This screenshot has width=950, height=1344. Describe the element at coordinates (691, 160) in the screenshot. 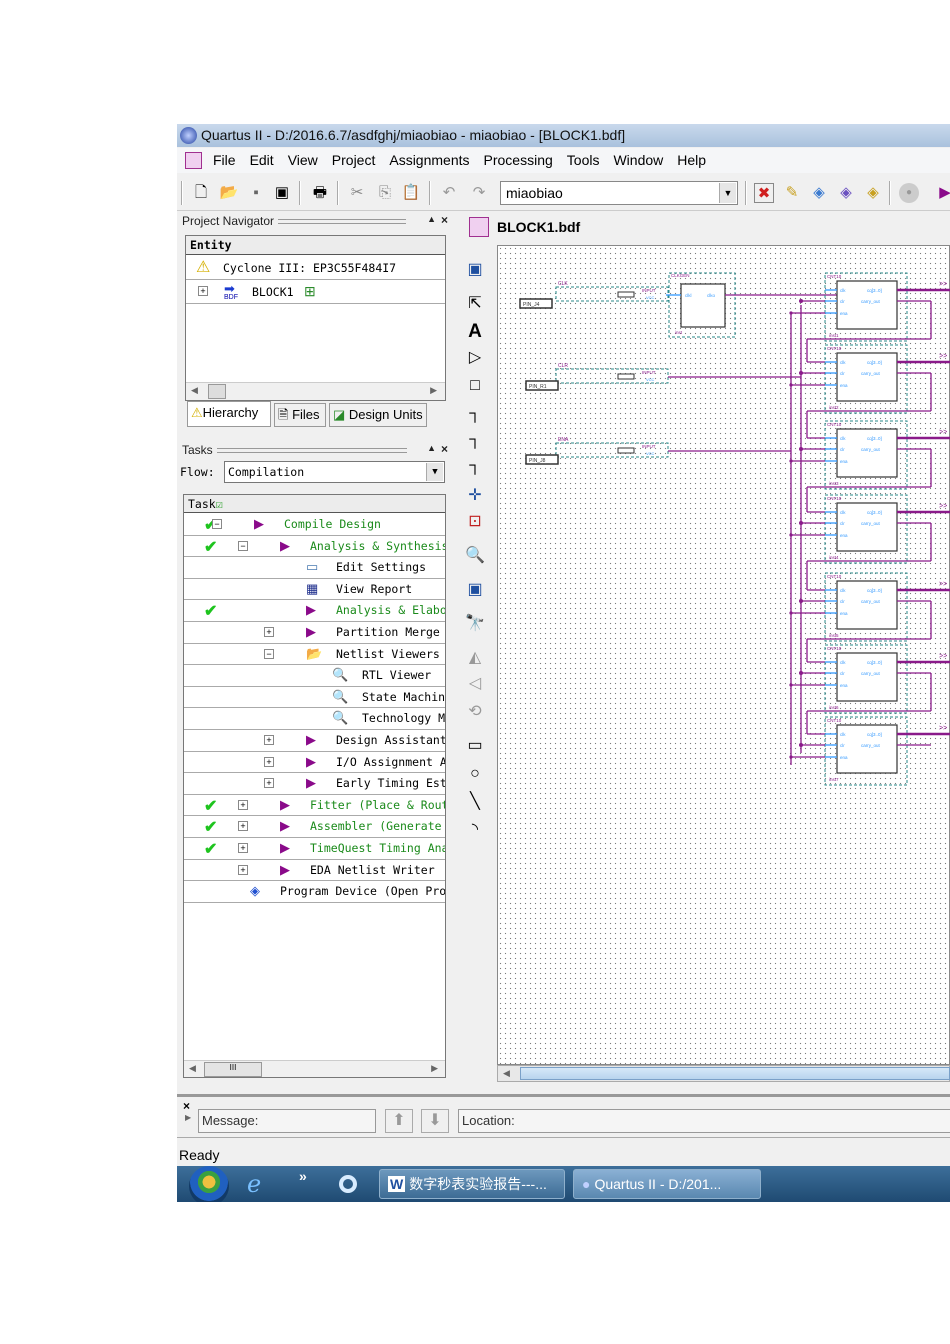

I see `menu-help: Help` at that location.